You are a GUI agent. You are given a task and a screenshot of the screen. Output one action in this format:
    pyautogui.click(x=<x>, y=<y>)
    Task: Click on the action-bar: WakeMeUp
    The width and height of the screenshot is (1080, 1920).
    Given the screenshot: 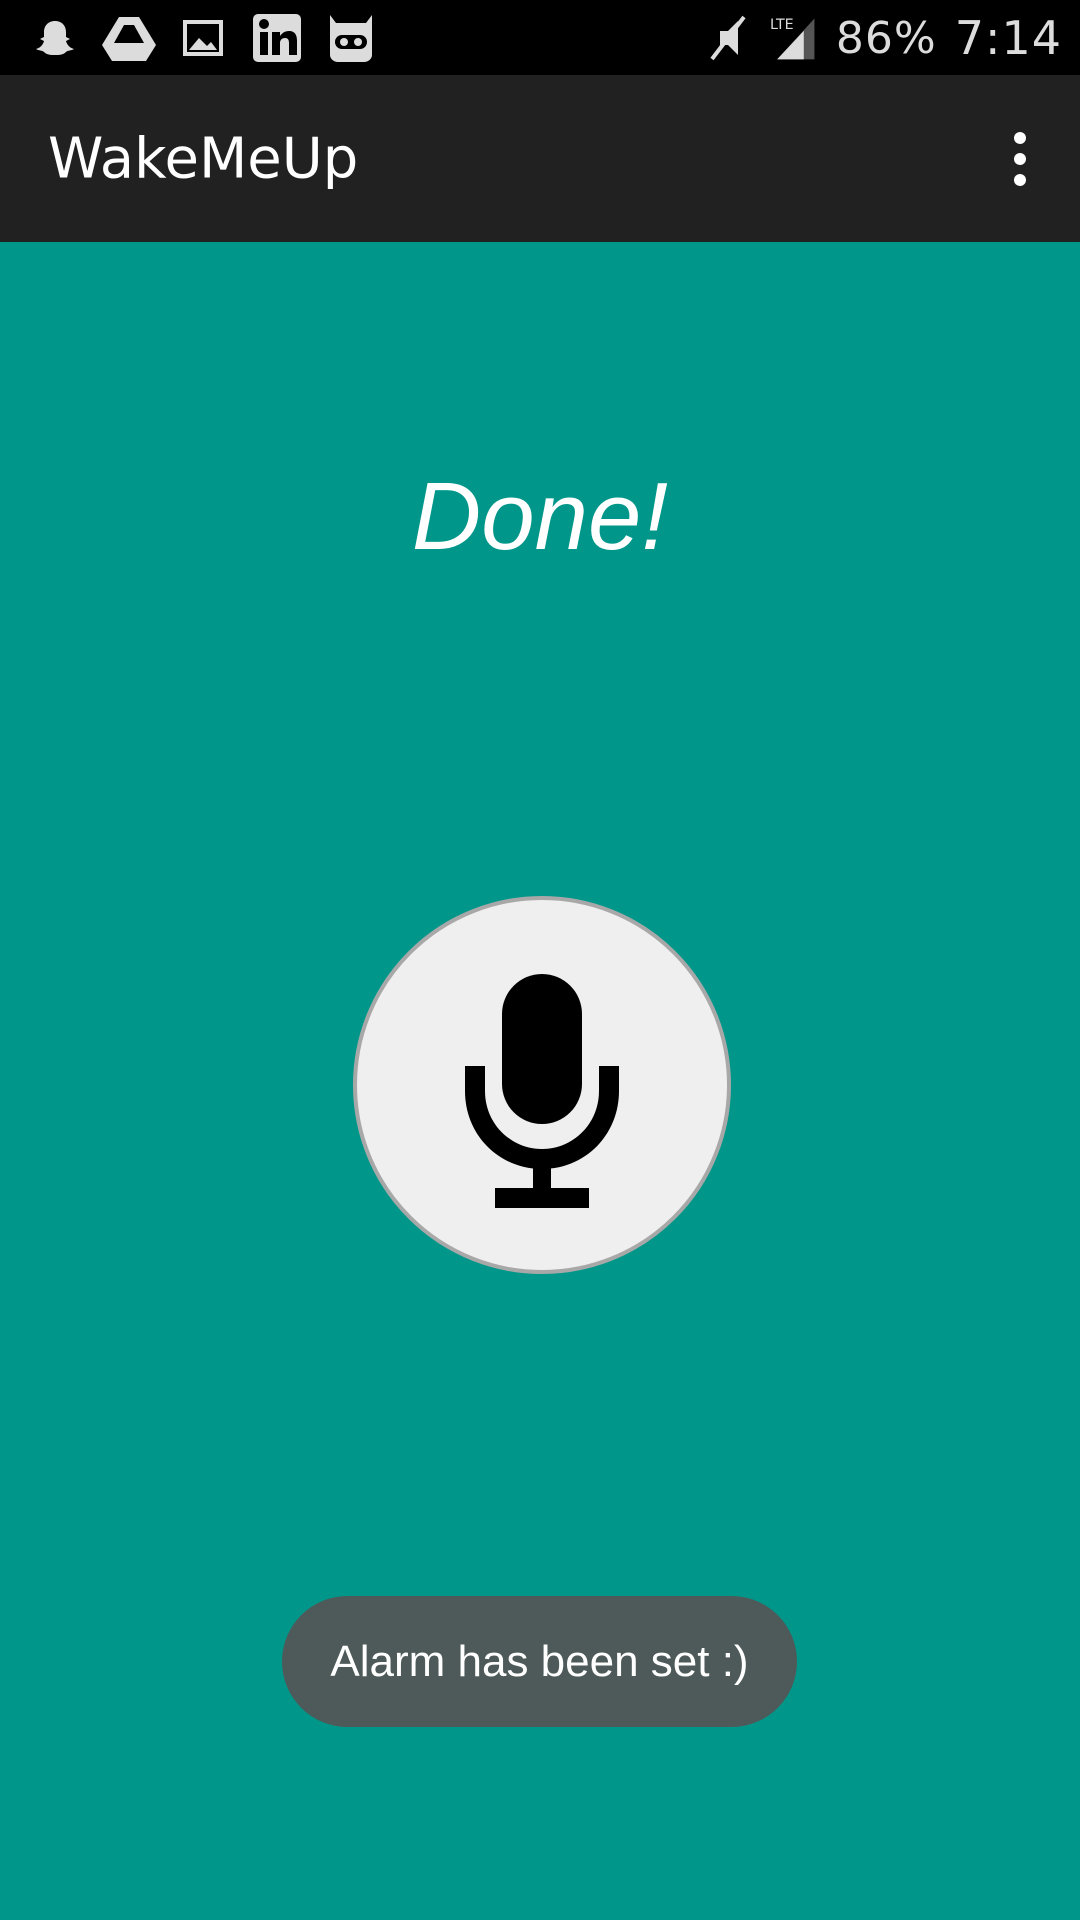 What is the action you would take?
    pyautogui.click(x=540, y=158)
    